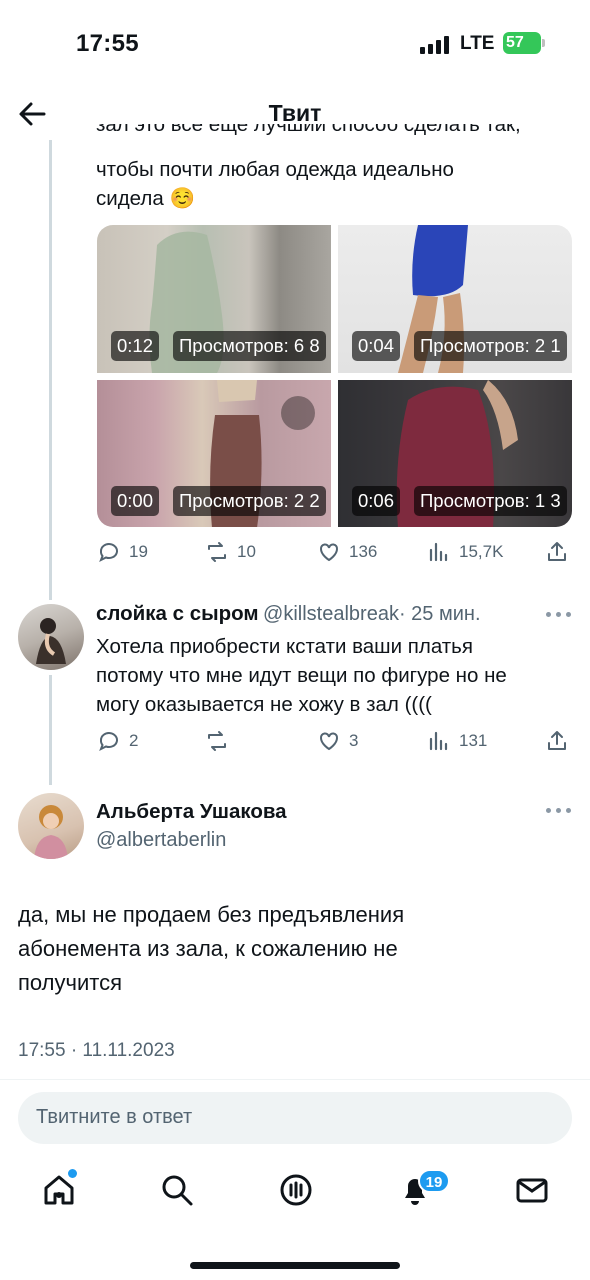 This screenshot has width=590, height=1280. I want to click on video-thumbnail: 0:12 Просмотров: 6 8, so click(214, 299).